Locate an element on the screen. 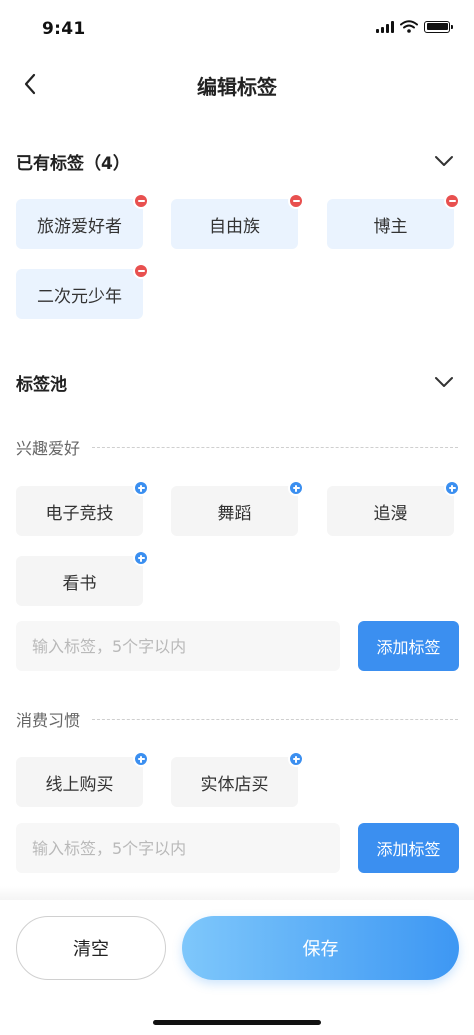 The image size is (474, 1035). tag-input-consumption is located at coordinates (178, 848).